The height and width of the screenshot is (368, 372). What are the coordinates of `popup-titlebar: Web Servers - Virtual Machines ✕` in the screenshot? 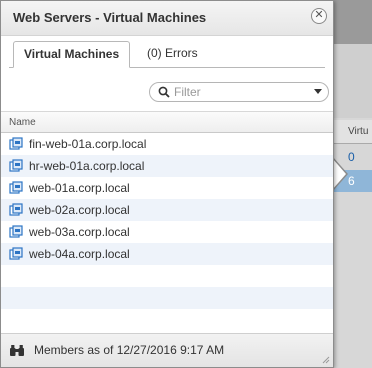 It's located at (167, 18).